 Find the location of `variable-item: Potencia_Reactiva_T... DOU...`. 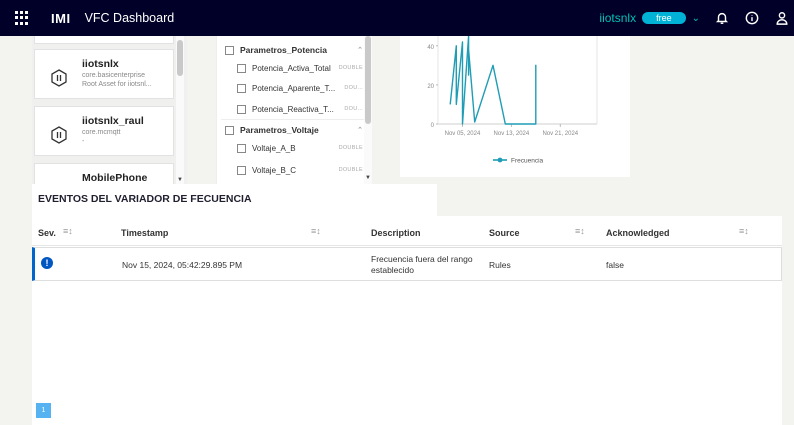

variable-item: Potencia_Reactiva_T... DOU... is located at coordinates (300, 109).